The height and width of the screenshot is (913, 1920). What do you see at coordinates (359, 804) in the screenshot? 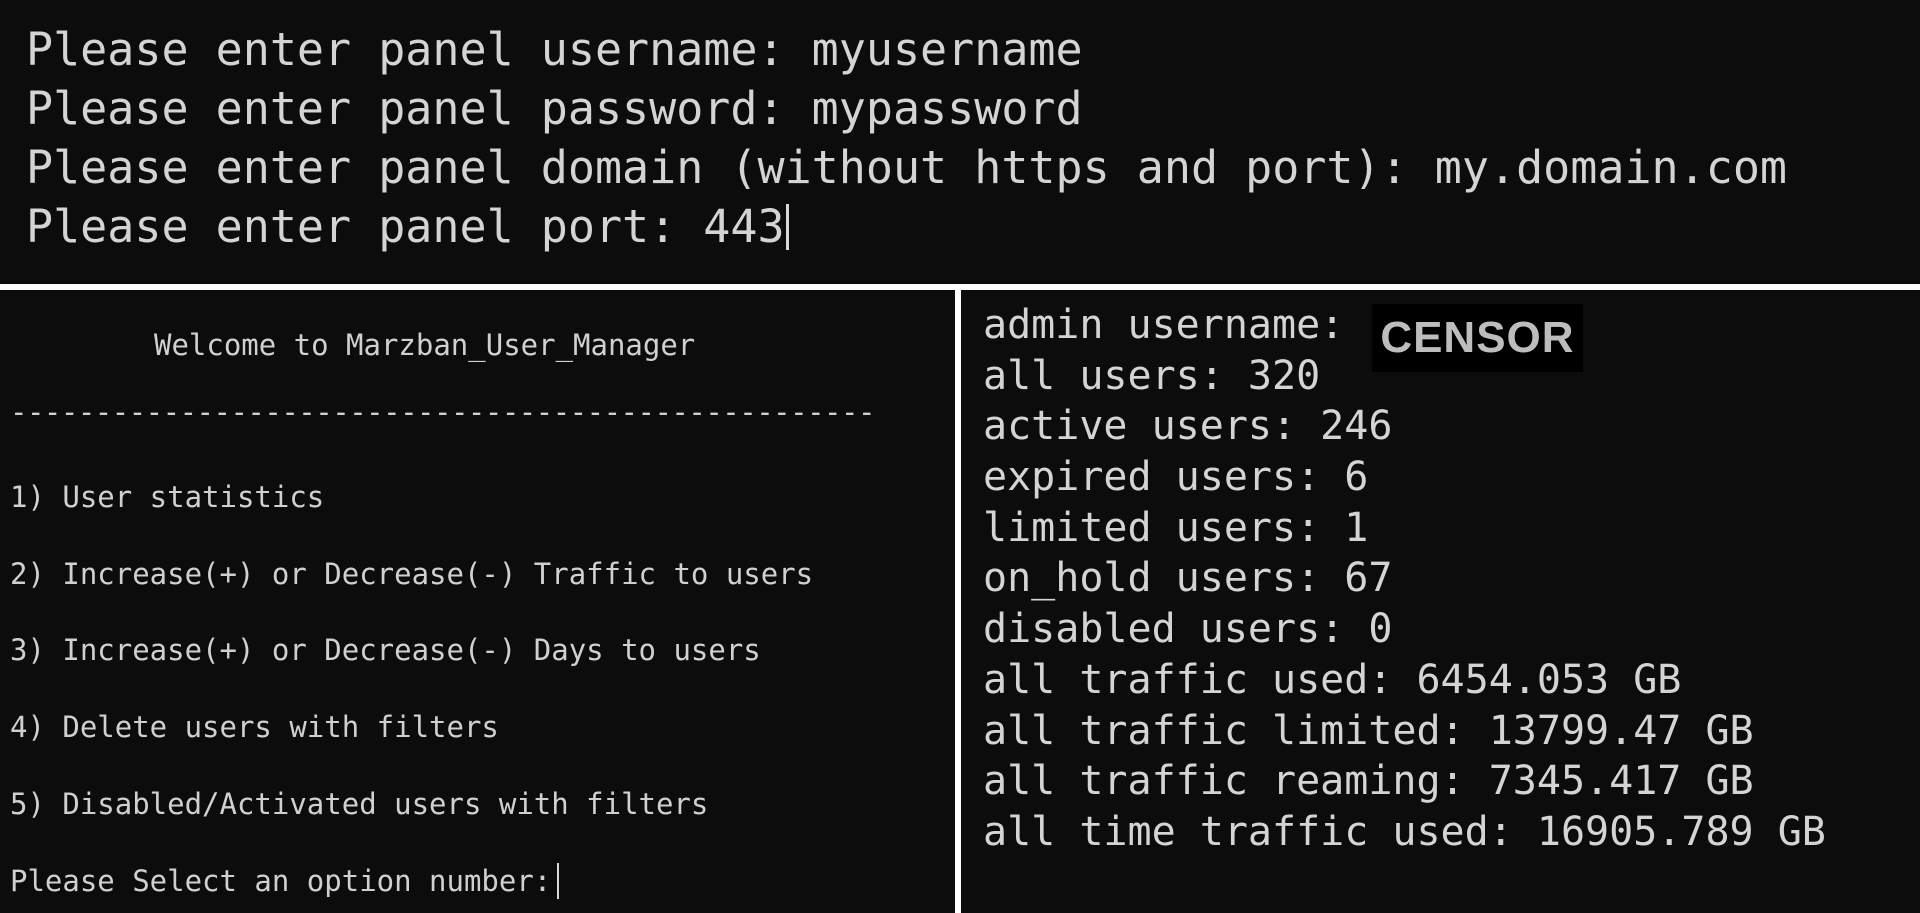
I see `menu-item-disable-activate: 5) Disabled/Activated users with filters` at bounding box center [359, 804].